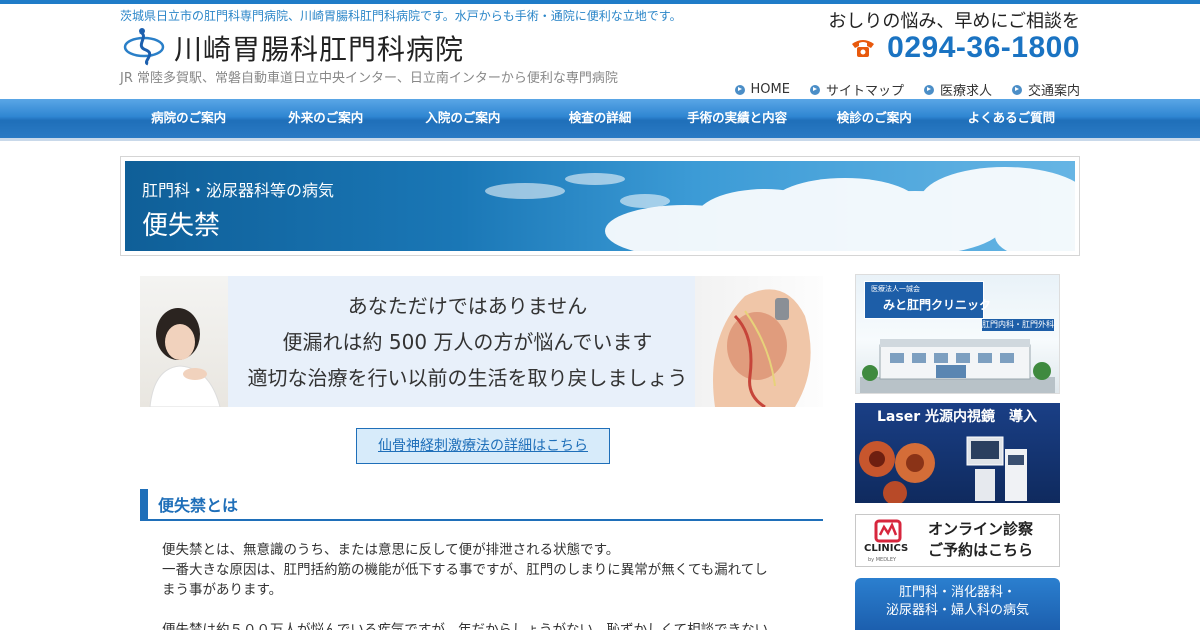  I want to click on util-link-home: HOME, so click(762, 89).